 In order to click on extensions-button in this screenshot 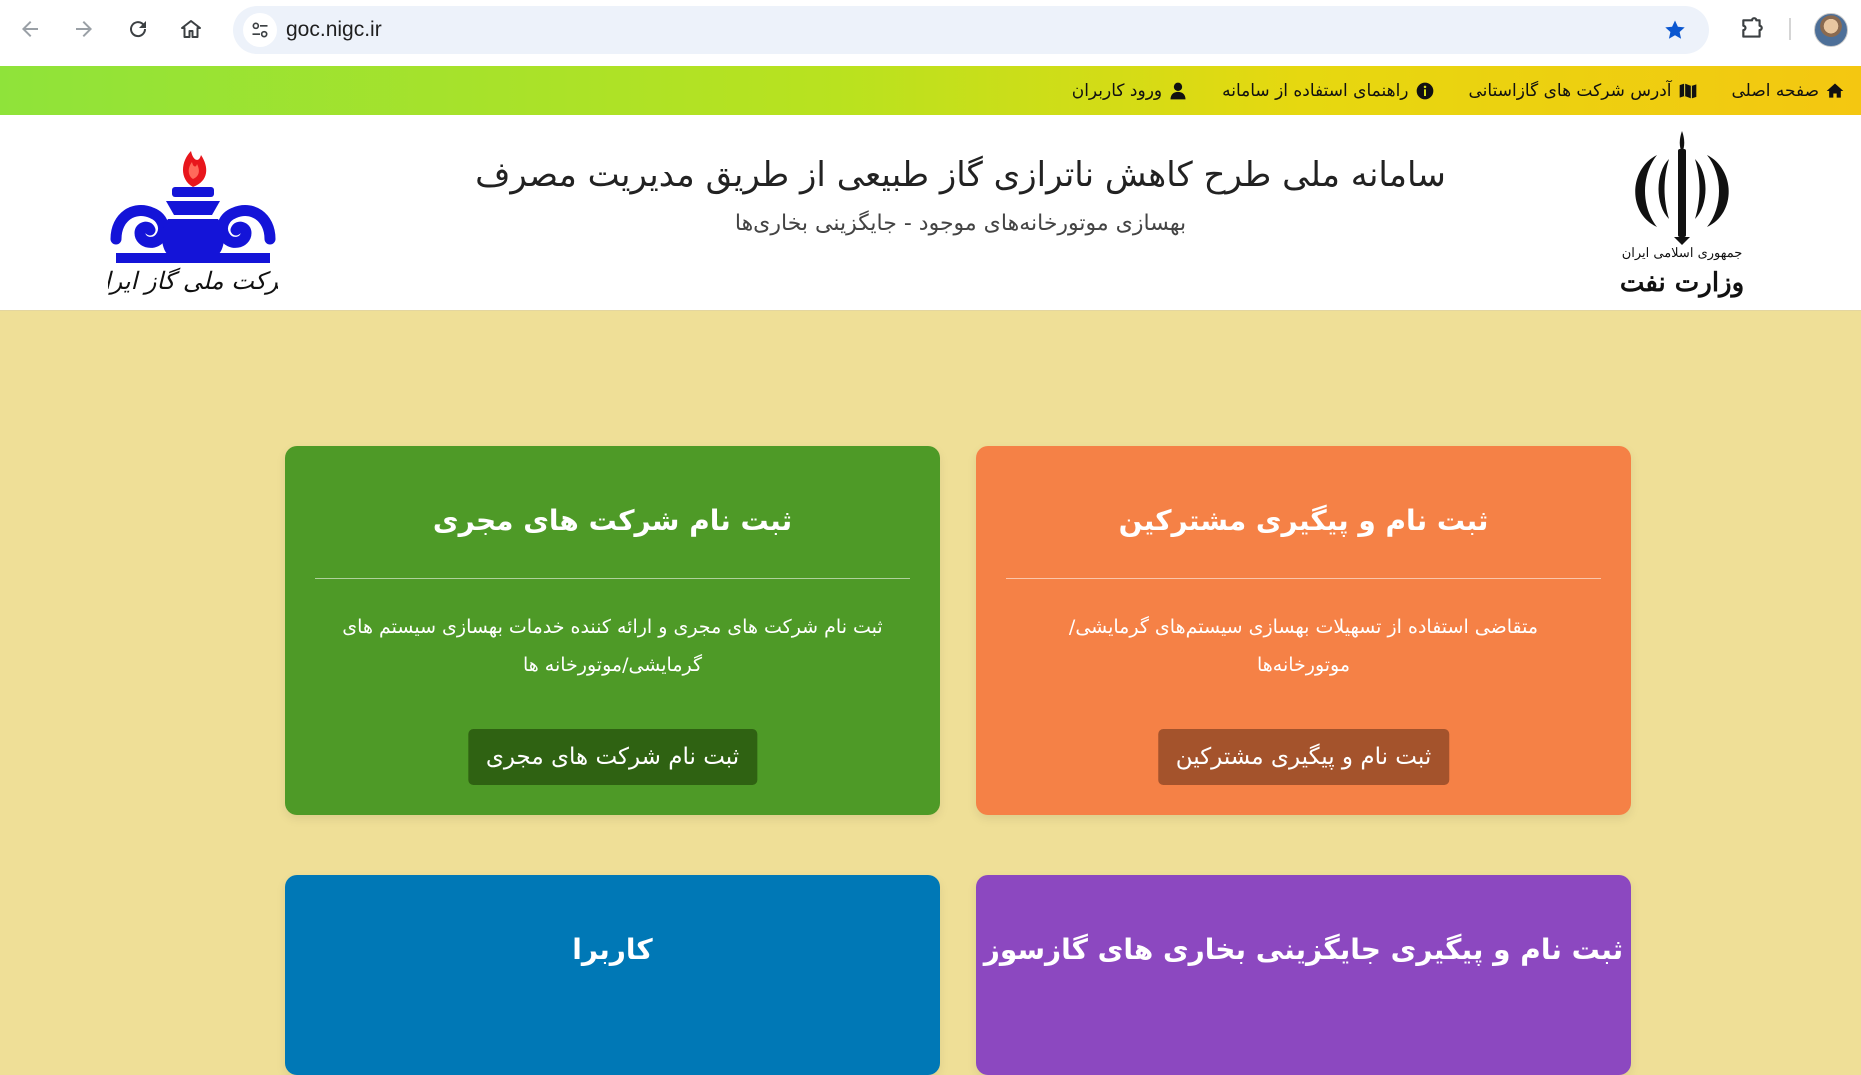, I will do `click(1752, 29)`.